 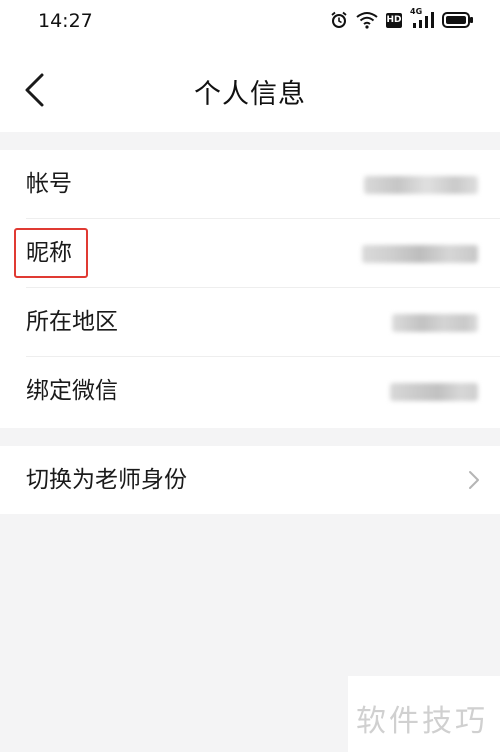 What do you see at coordinates (422, 721) in the screenshot?
I see `watermark-text: 软件技巧` at bounding box center [422, 721].